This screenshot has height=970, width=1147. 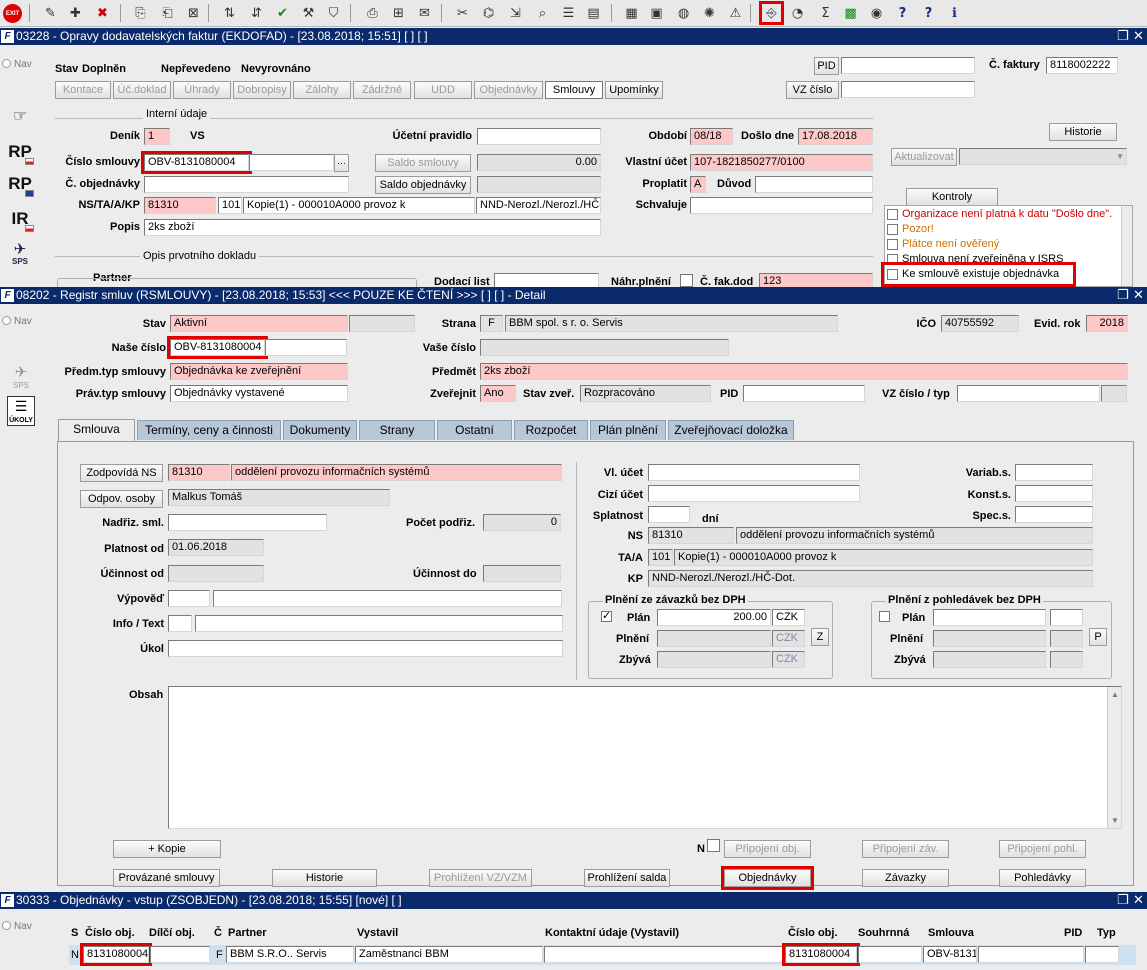 I want to click on tab-ostatn-: Ostatní, so click(x=474, y=430).